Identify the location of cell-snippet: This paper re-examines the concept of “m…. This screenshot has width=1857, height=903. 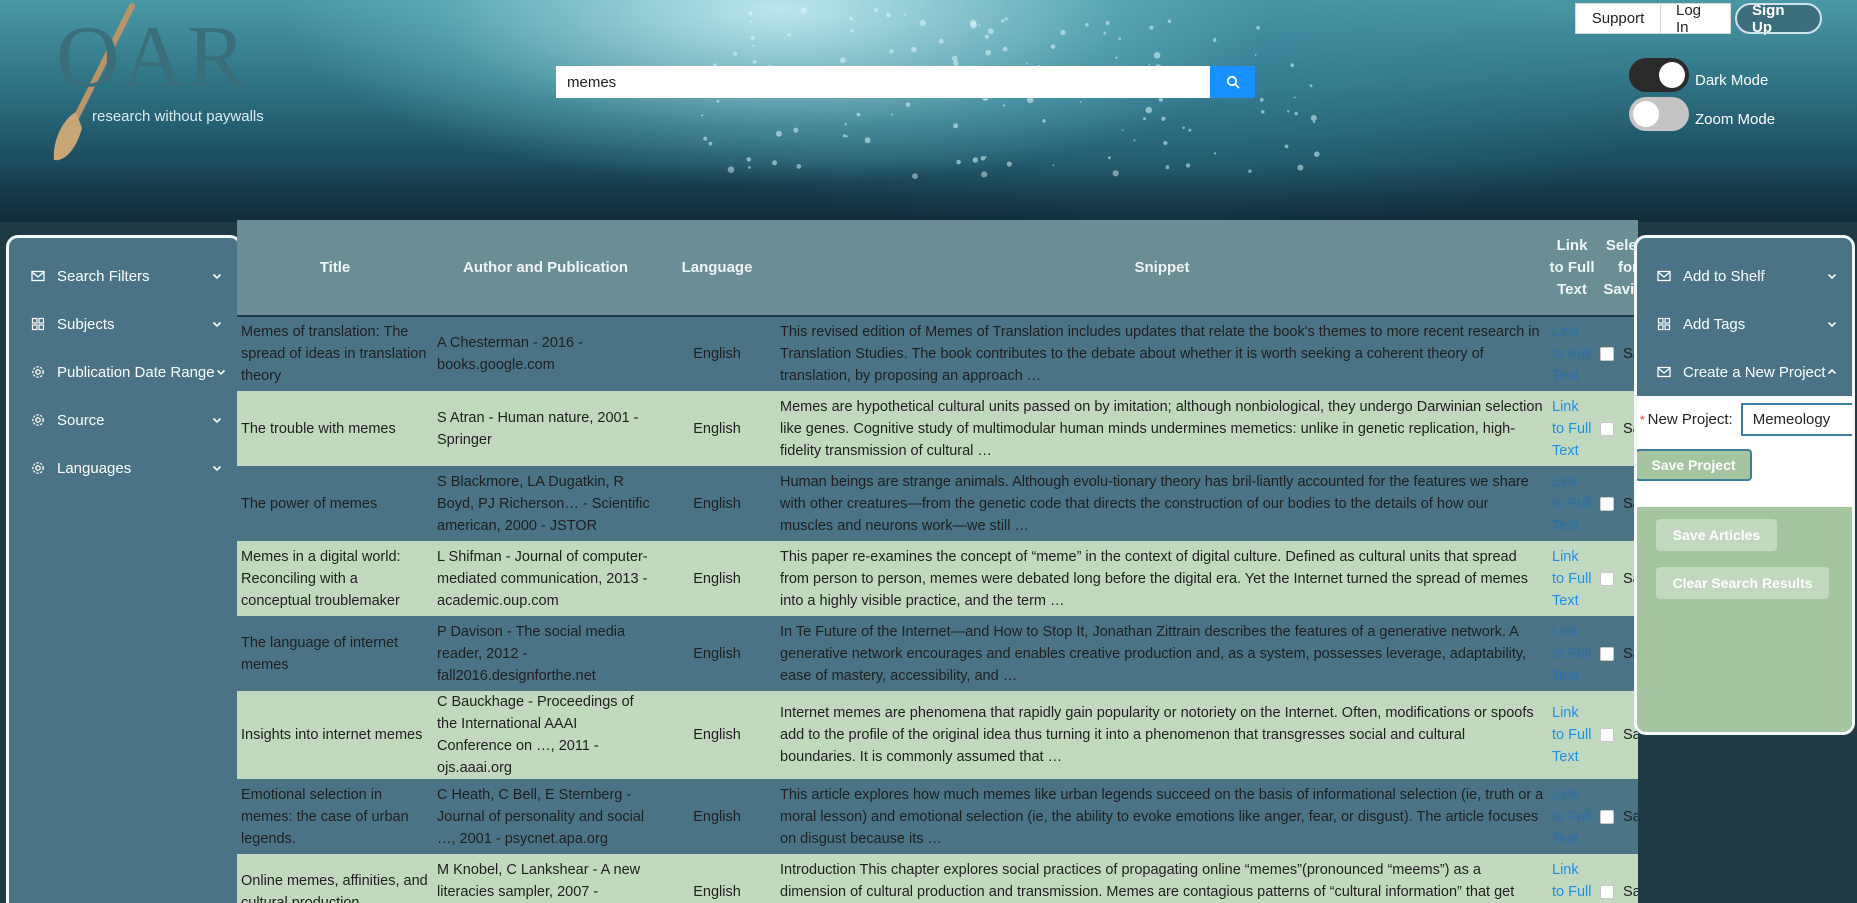
(1162, 578).